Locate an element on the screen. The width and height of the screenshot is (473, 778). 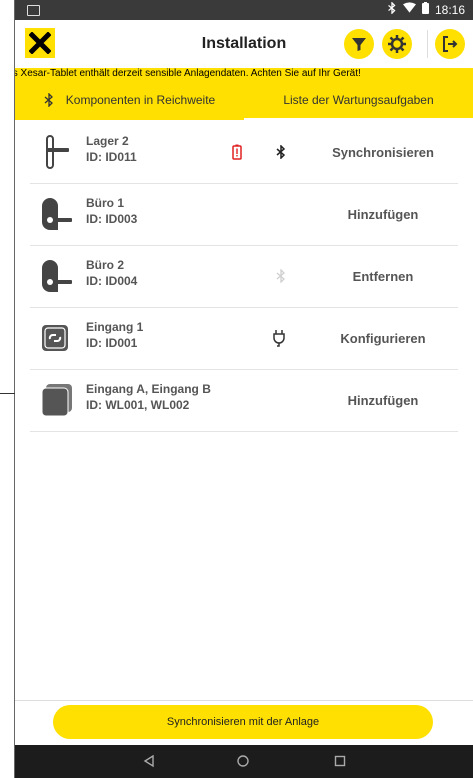
configure-button: Konfigurieren is located at coordinates (383, 338).